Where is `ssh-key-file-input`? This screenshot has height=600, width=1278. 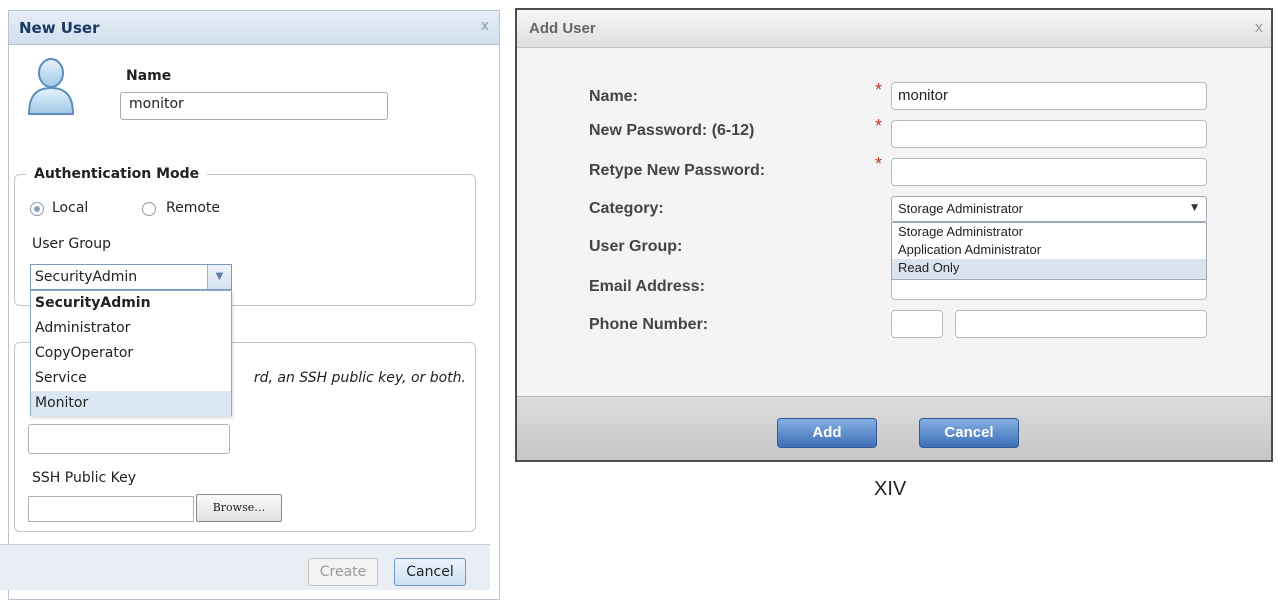 ssh-key-file-input is located at coordinates (111, 509).